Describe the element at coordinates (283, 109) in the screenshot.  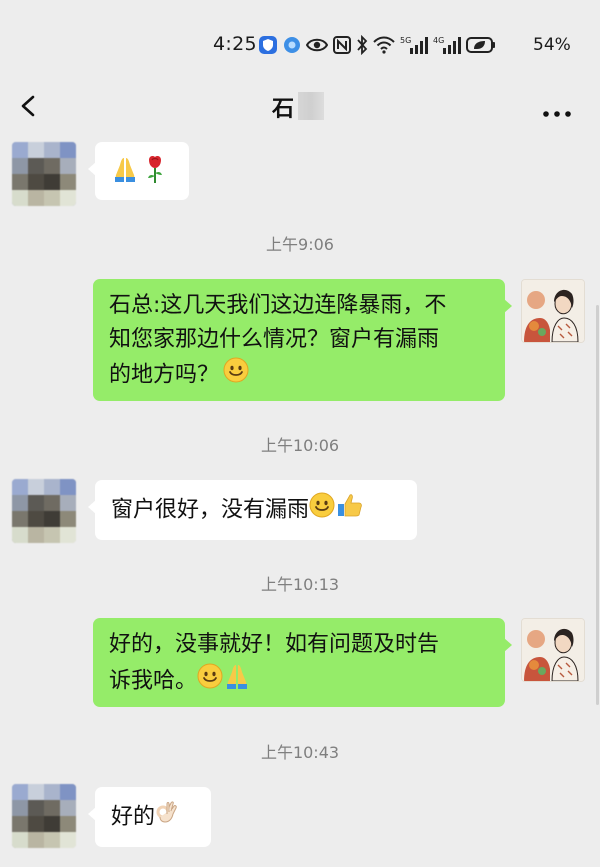
I see `chat-title: 石` at that location.